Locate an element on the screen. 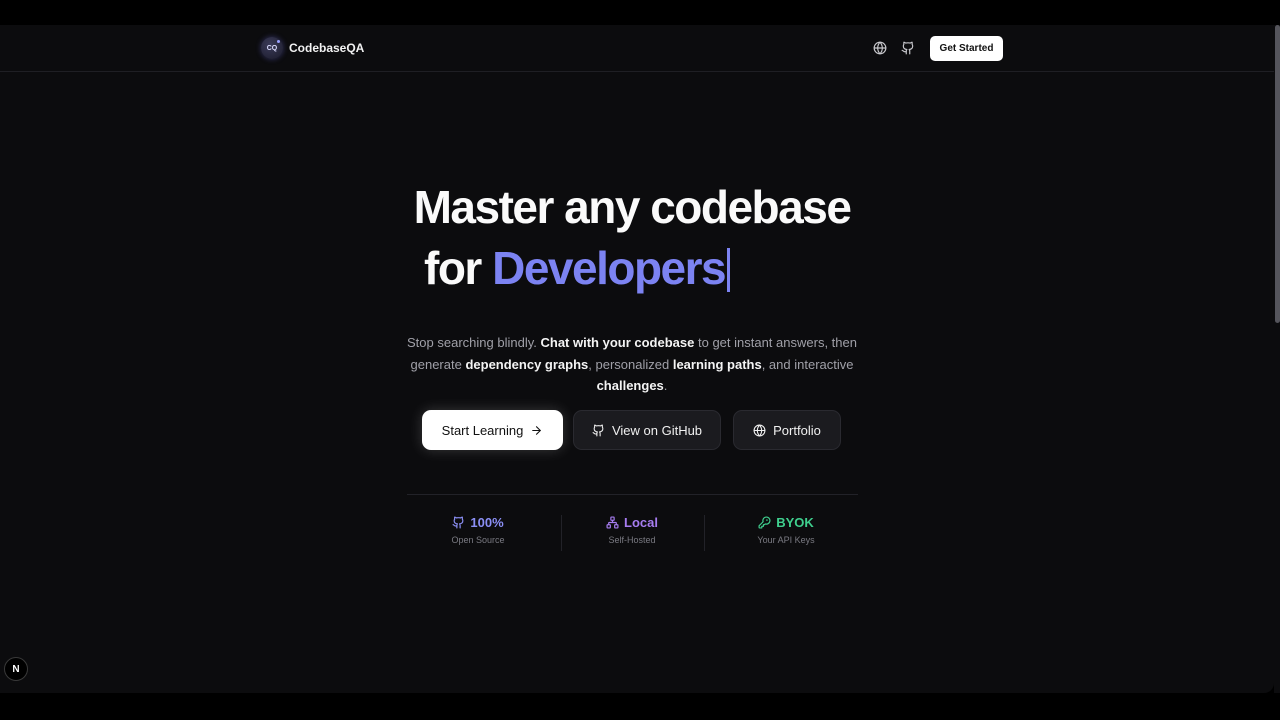 The image size is (1280, 720). brand-name: CodebaseQA is located at coordinates (327, 48).